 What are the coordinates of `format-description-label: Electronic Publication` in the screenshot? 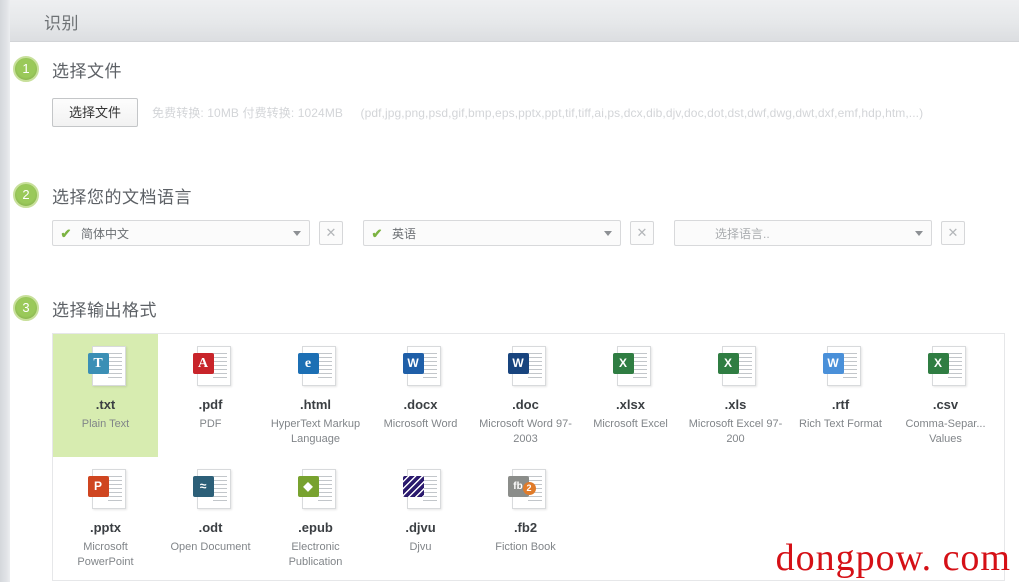 It's located at (315, 554).